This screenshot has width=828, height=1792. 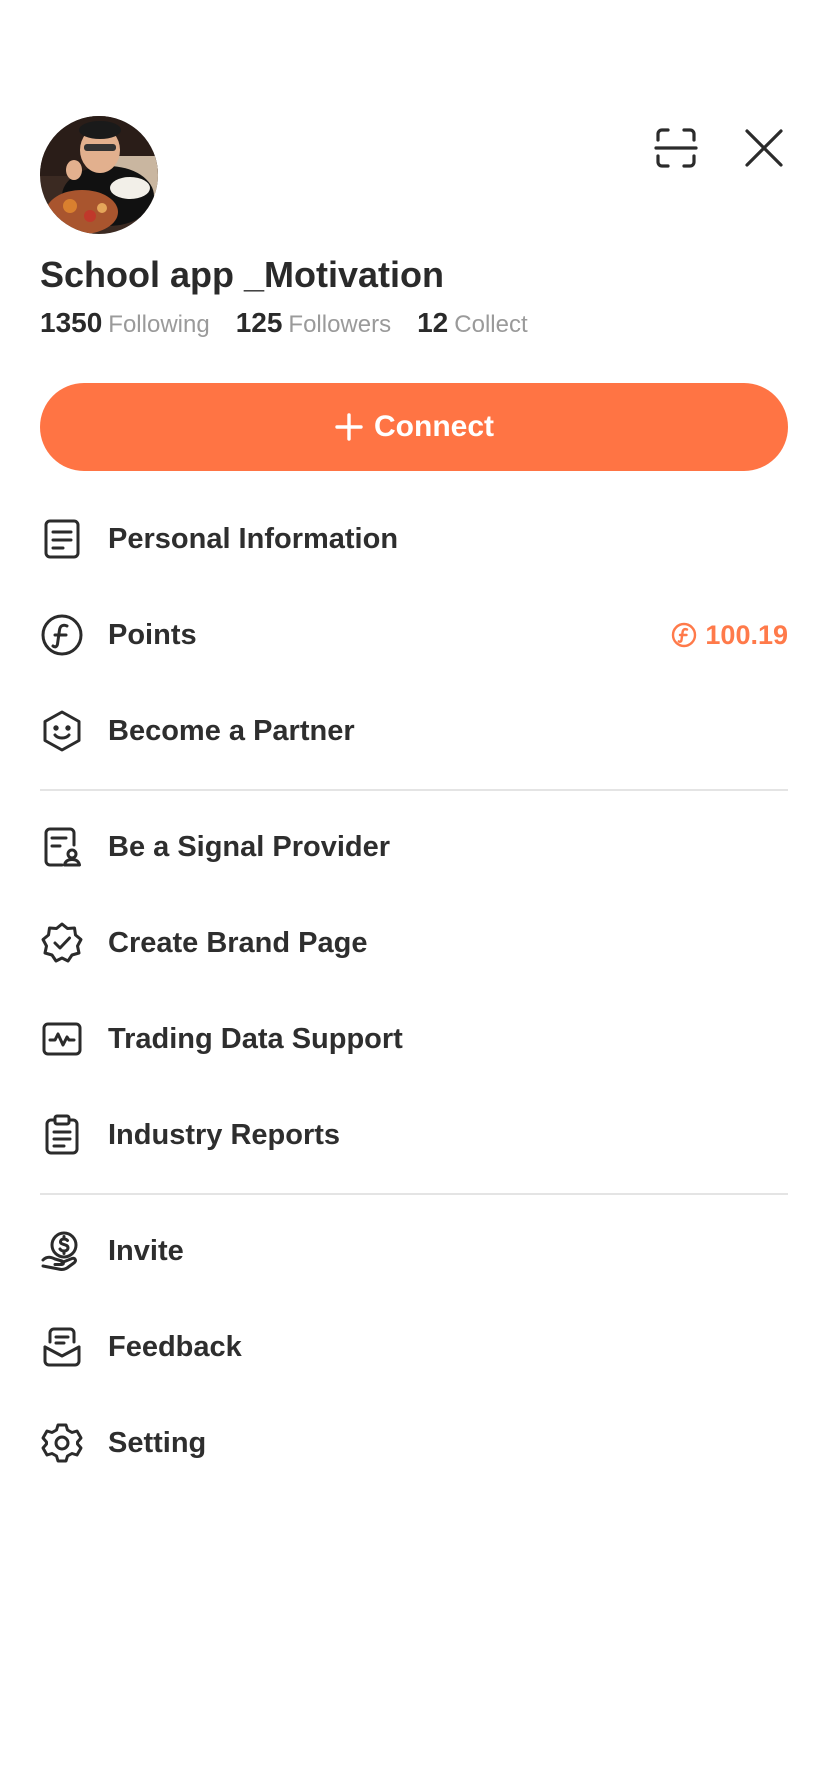 What do you see at coordinates (62, 1039) in the screenshot?
I see `activity-chart-icon` at bounding box center [62, 1039].